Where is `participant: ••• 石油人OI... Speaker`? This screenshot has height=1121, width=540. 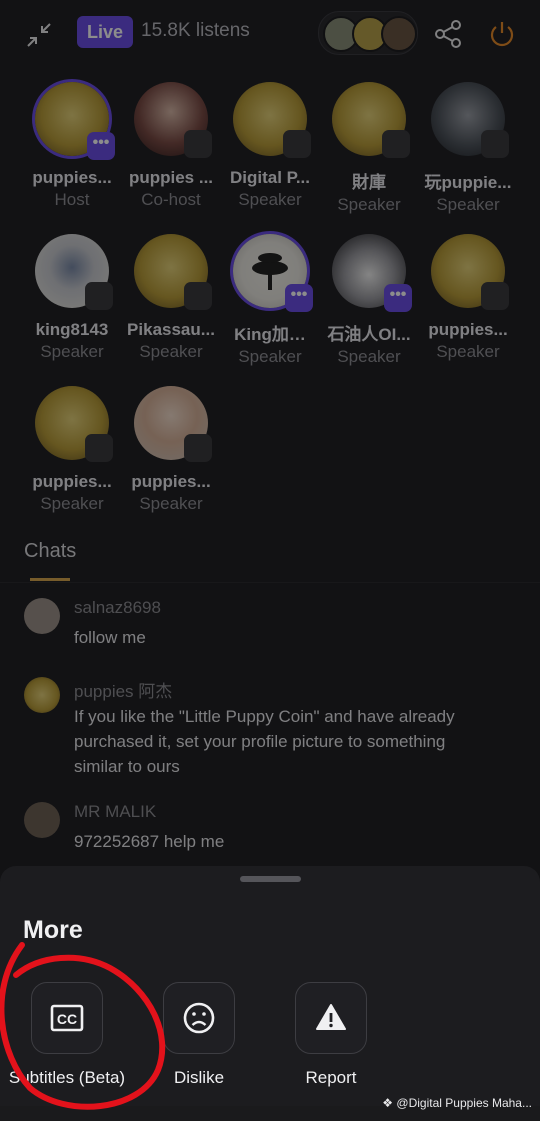
participant: ••• 石油人OI... Speaker is located at coordinates (369, 300).